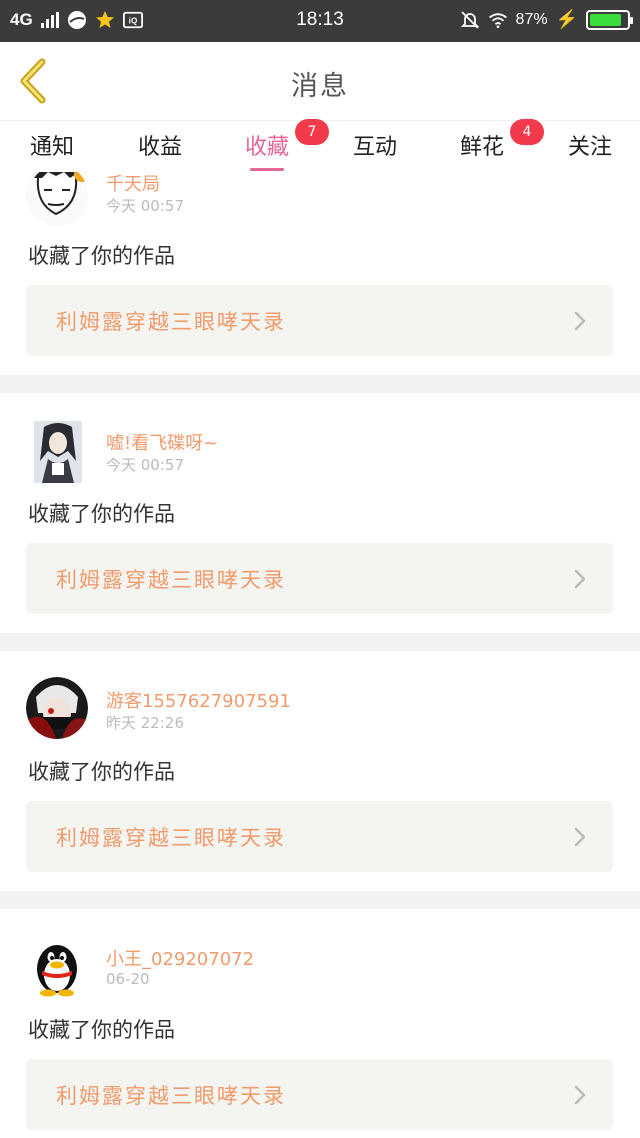 The height and width of the screenshot is (1138, 640). I want to click on tab-bar: 通知 收益 收藏 7 互动 鲜花 4 关注, so click(320, 146).